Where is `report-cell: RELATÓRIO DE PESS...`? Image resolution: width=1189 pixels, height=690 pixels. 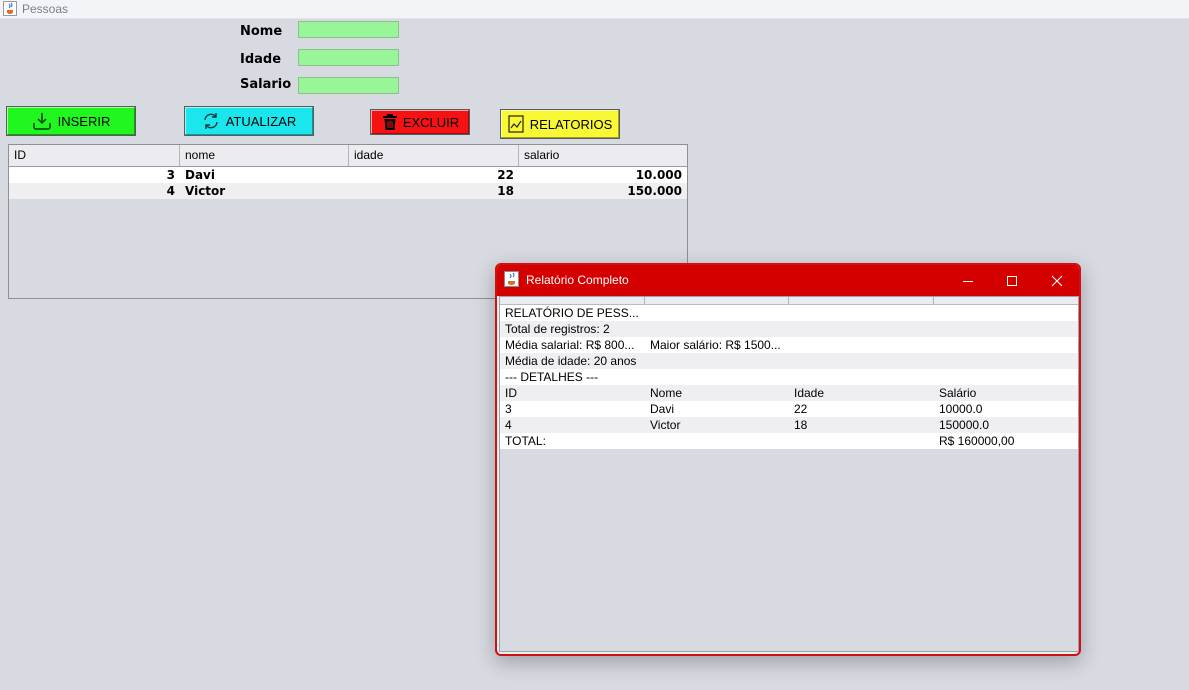 report-cell: RELATÓRIO DE PESS... is located at coordinates (572, 313).